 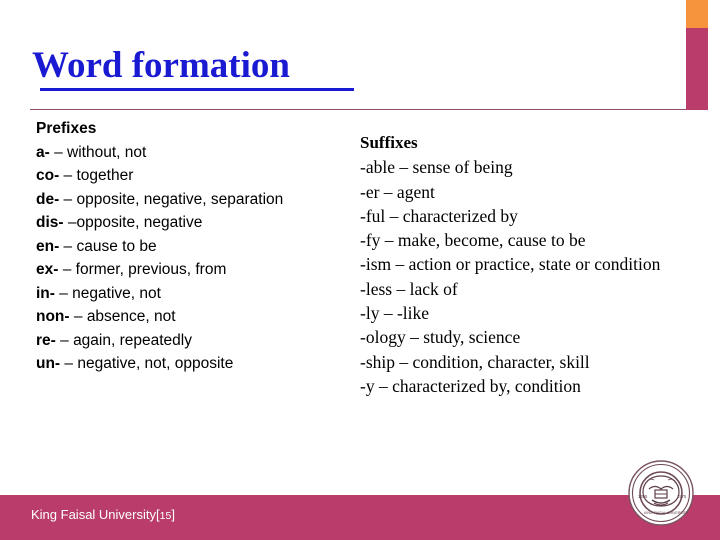 What do you see at coordinates (132, 340) in the screenshot?
I see `prefix-meaning: again, repeatedly` at bounding box center [132, 340].